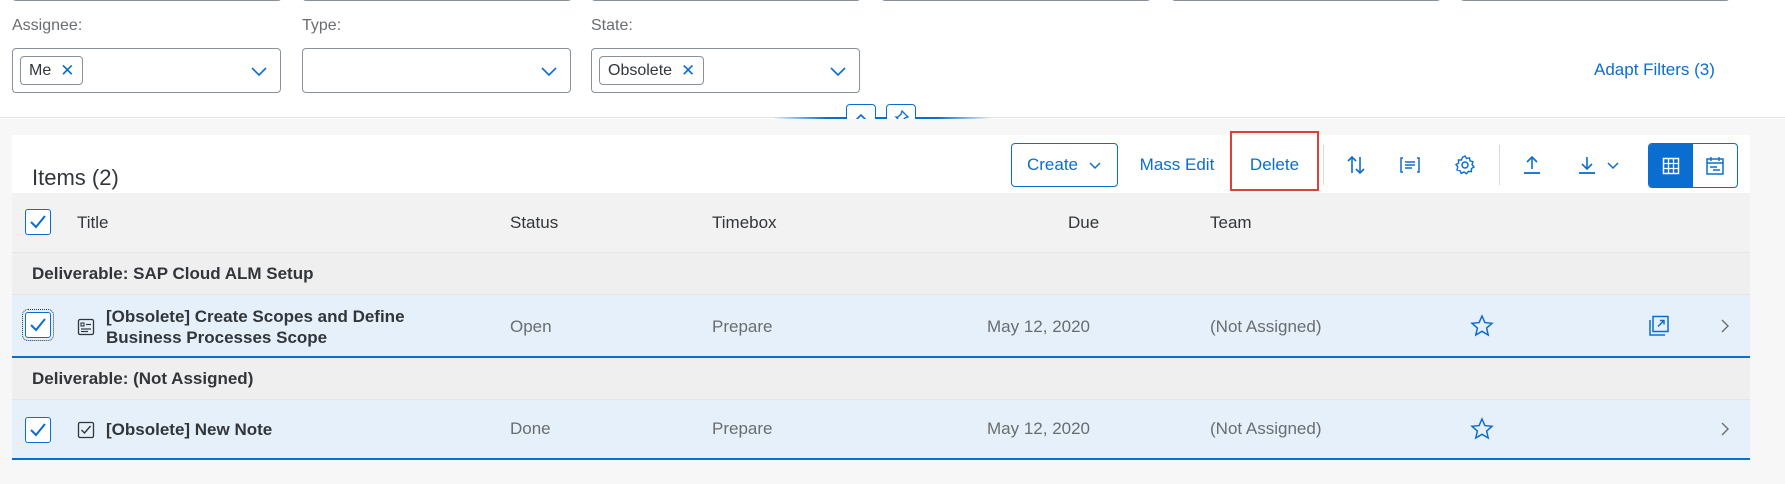  I want to click on sort-icon, so click(1356, 165).